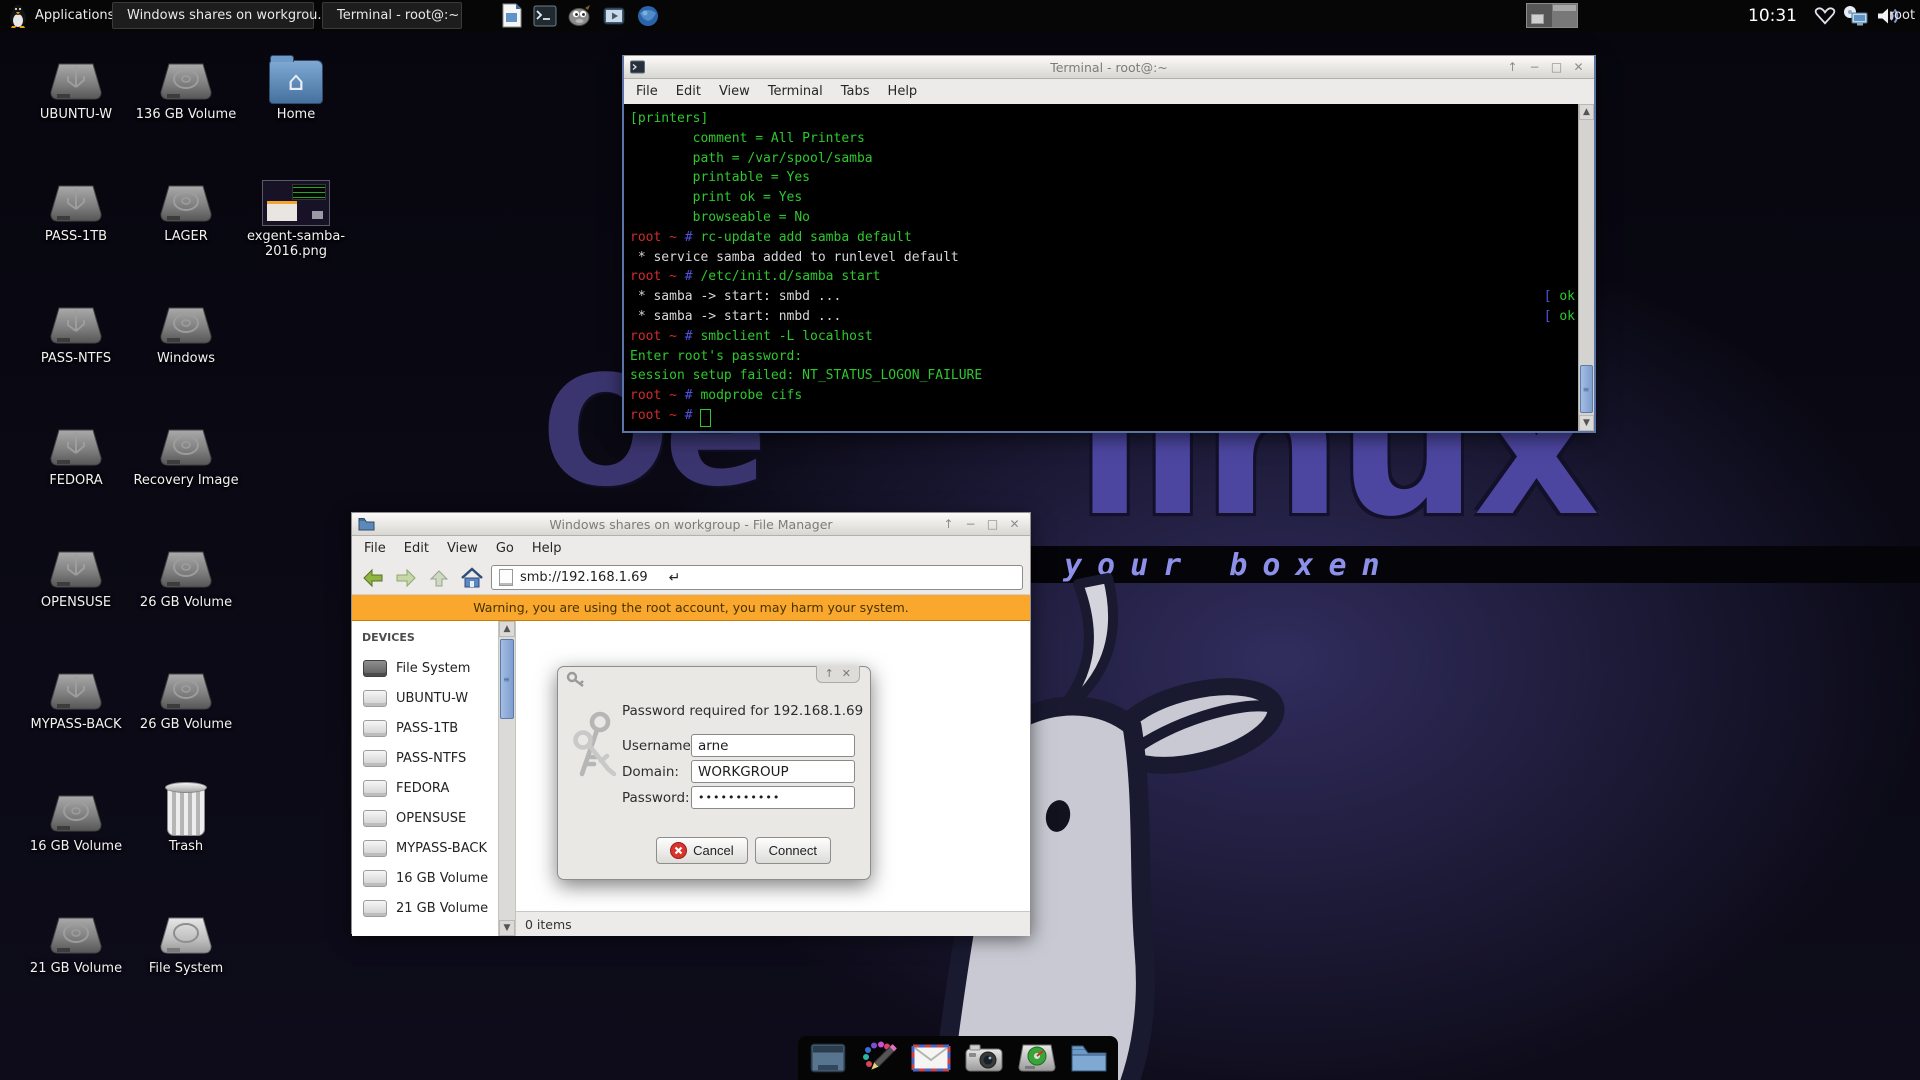 The height and width of the screenshot is (1080, 1920). What do you see at coordinates (425, 878) in the screenshot?
I see `sidebar-item-16-gb-volume: 16 GB Volume` at bounding box center [425, 878].